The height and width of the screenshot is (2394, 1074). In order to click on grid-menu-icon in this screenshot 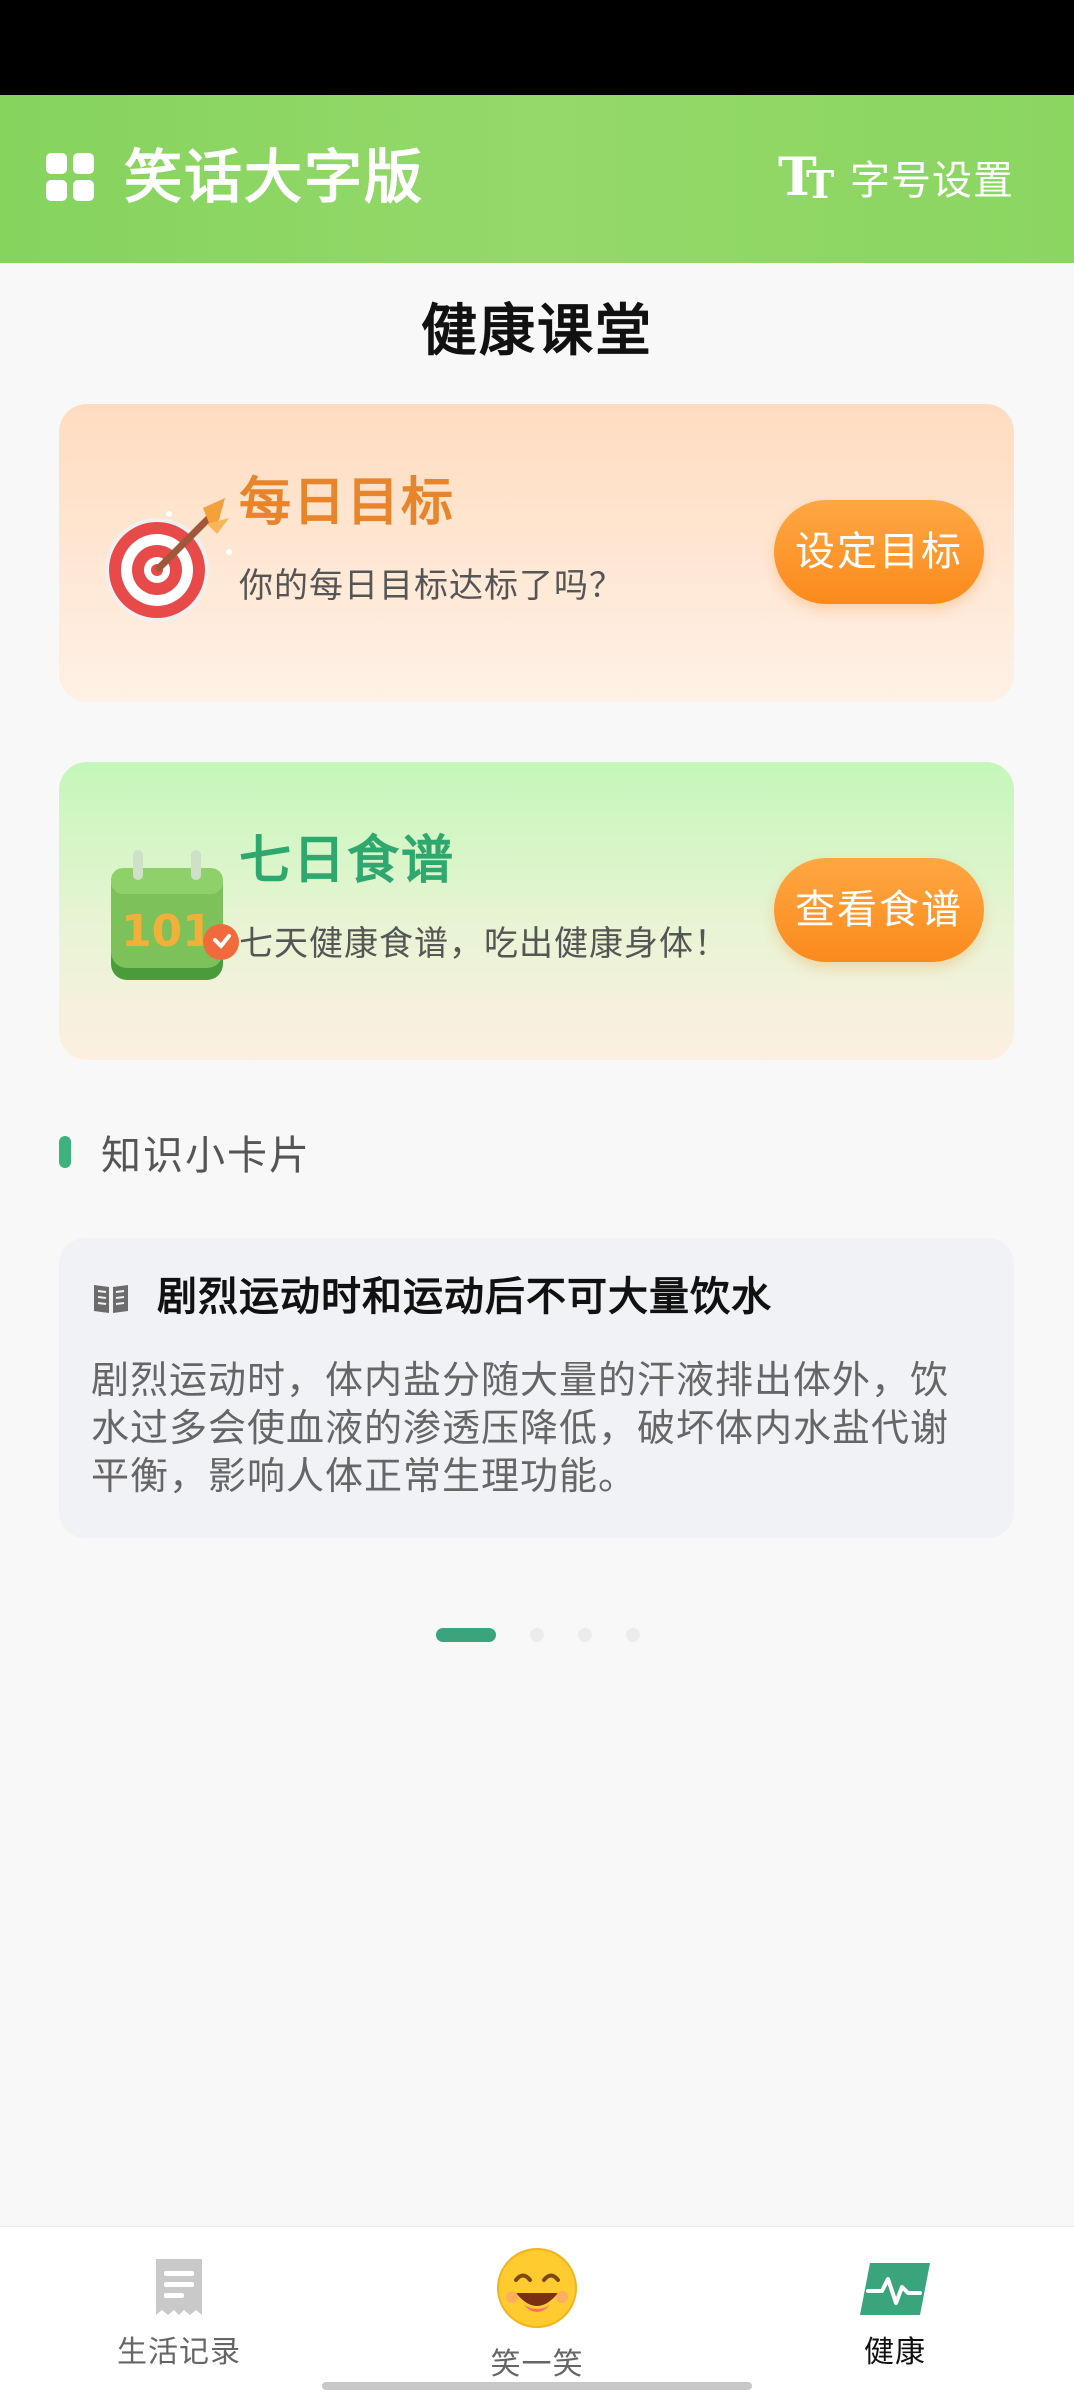, I will do `click(71, 178)`.